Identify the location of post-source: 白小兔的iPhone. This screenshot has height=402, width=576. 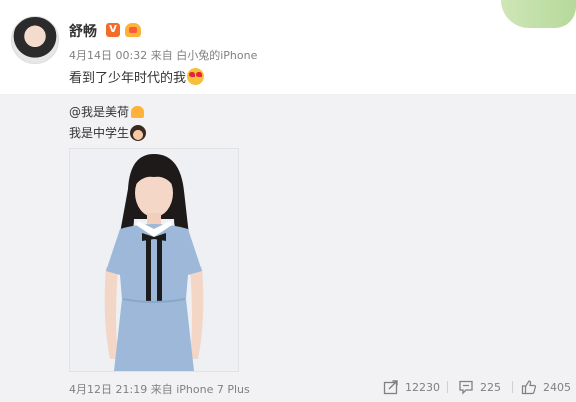
(217, 55).